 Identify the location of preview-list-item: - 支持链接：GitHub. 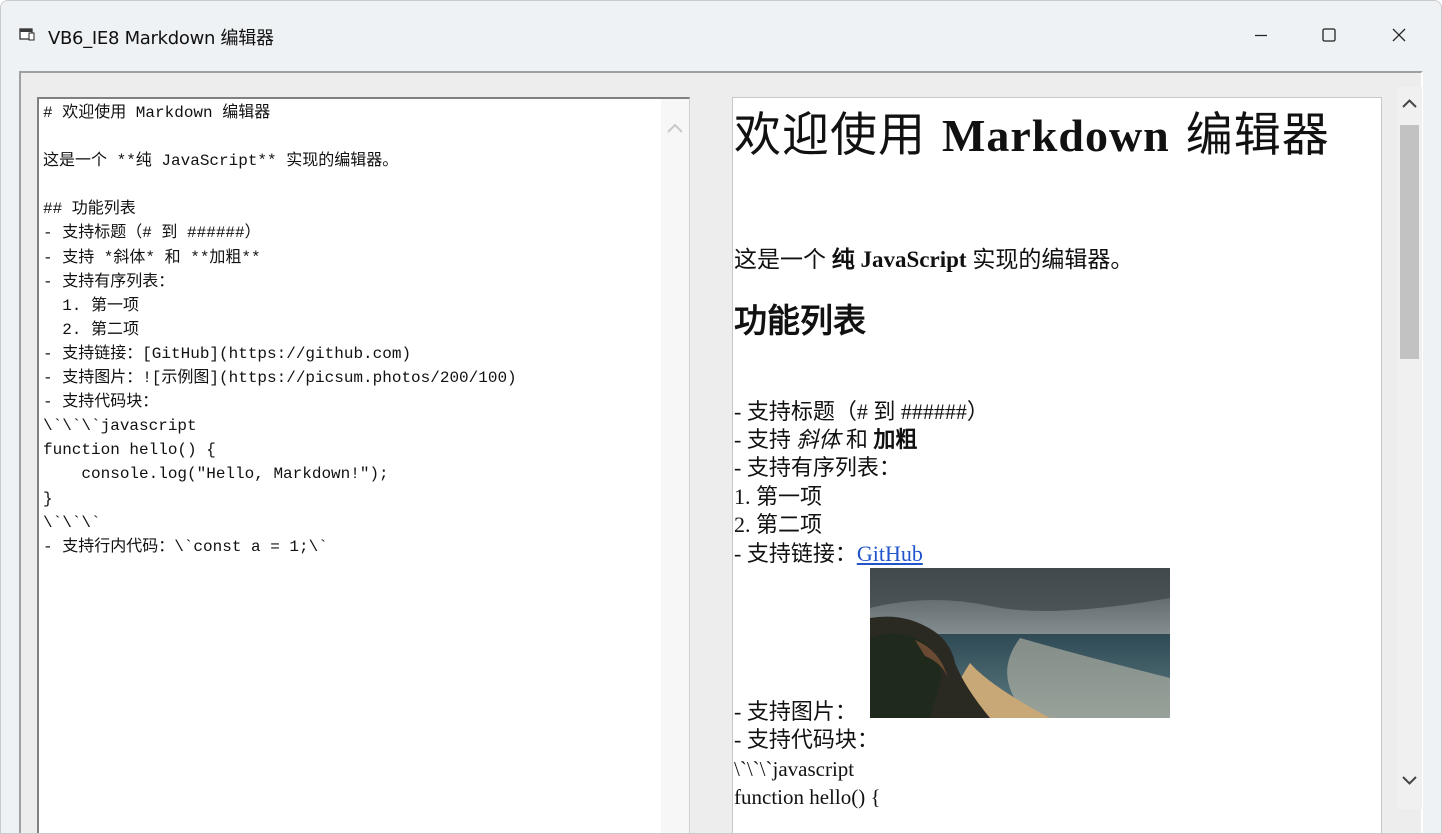
(828, 553).